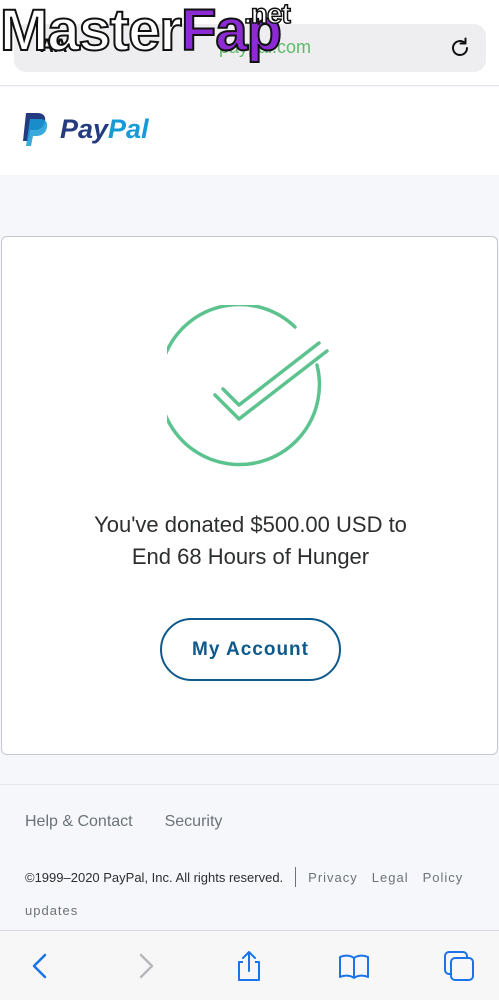 The width and height of the screenshot is (499, 1000). I want to click on watermark-text-net: .net, so click(267, 14).